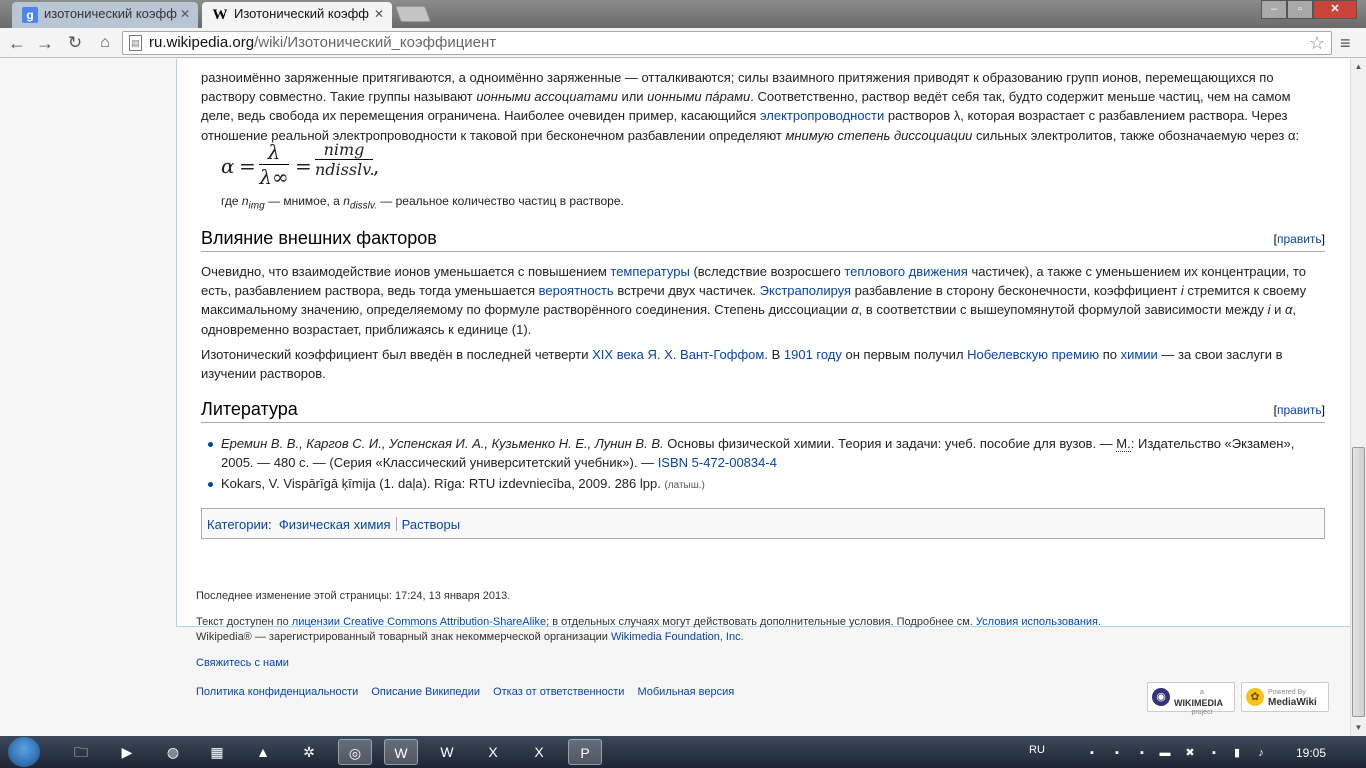 The width and height of the screenshot is (1366, 768). I want to click on tab-google-search: g изотонический коэфф ✕, so click(105, 15).